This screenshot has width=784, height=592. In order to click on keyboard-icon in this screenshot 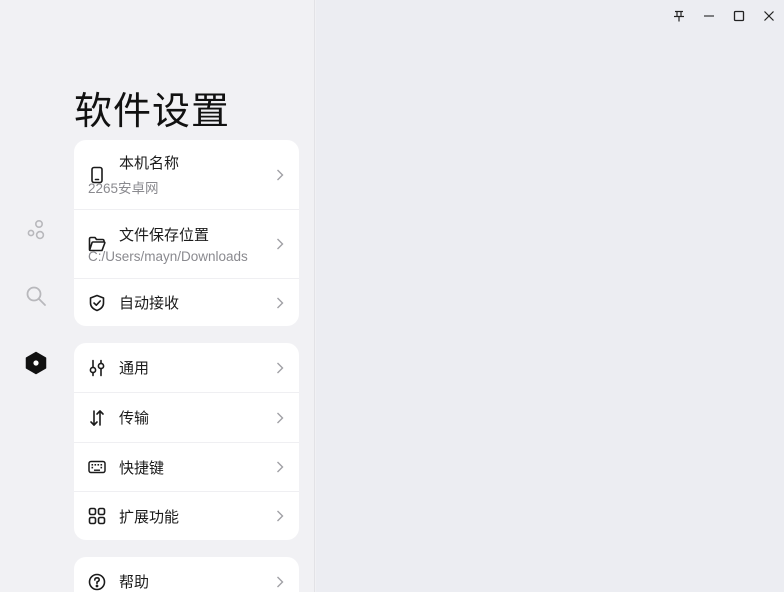, I will do `click(97, 467)`.